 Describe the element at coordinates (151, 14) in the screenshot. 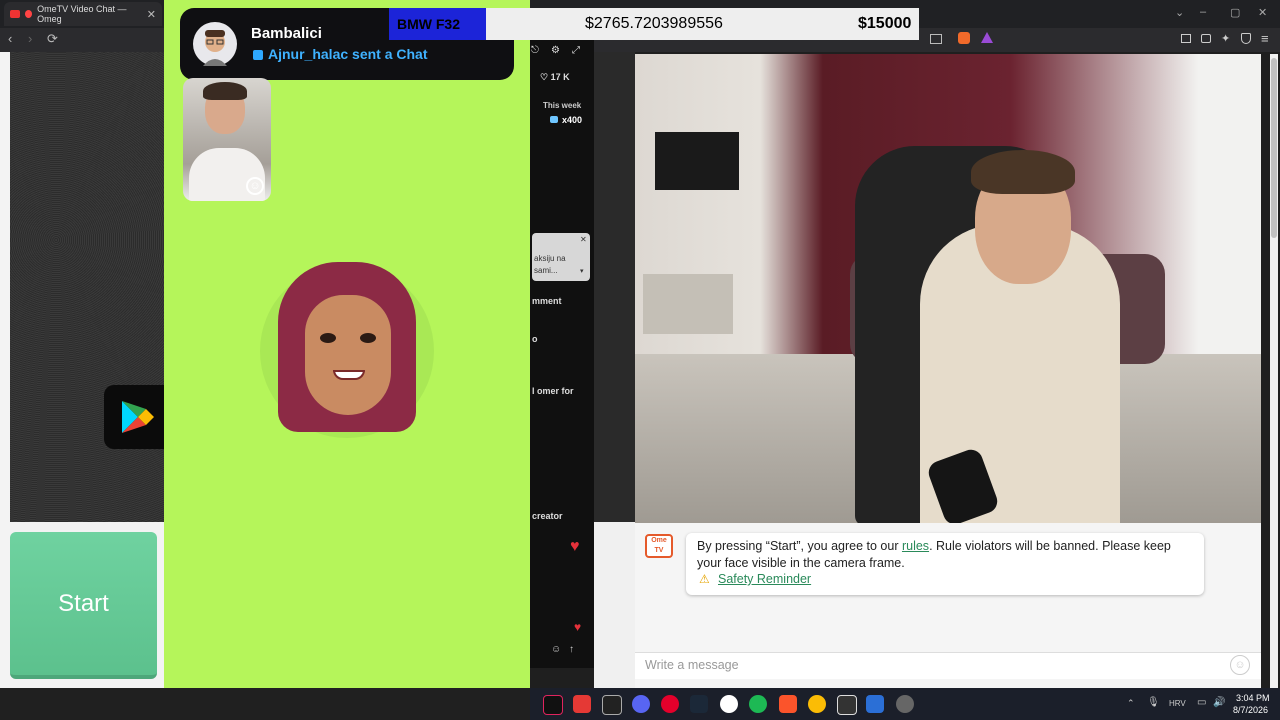

I see `tab-close-icon: ✕` at that location.